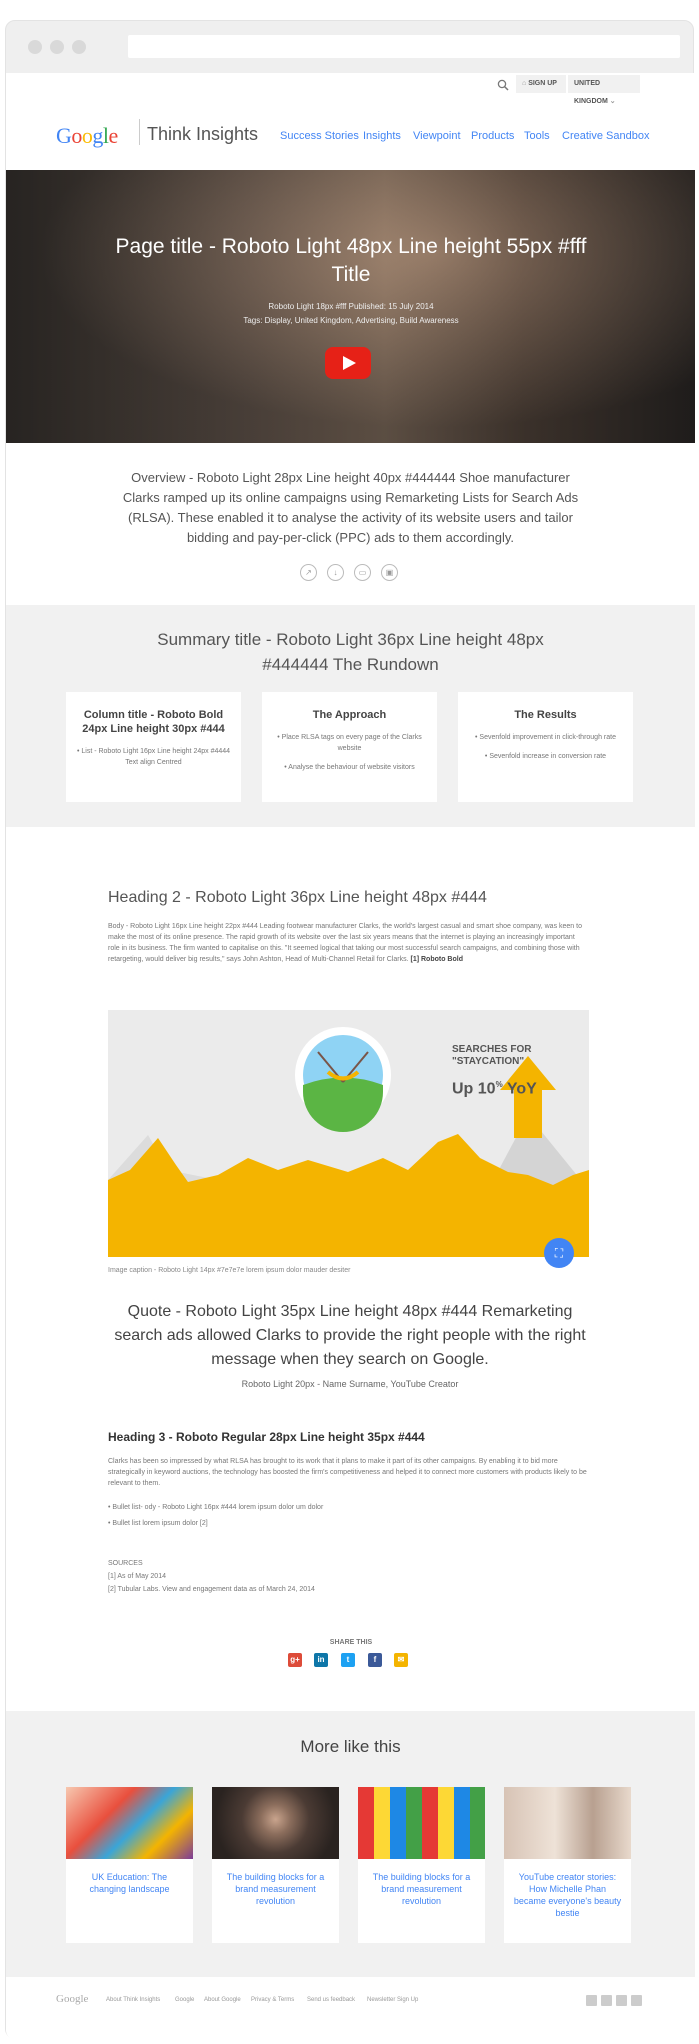 This screenshot has height=2044, width=699. I want to click on footer-link: Privacy & Terms, so click(272, 2000).